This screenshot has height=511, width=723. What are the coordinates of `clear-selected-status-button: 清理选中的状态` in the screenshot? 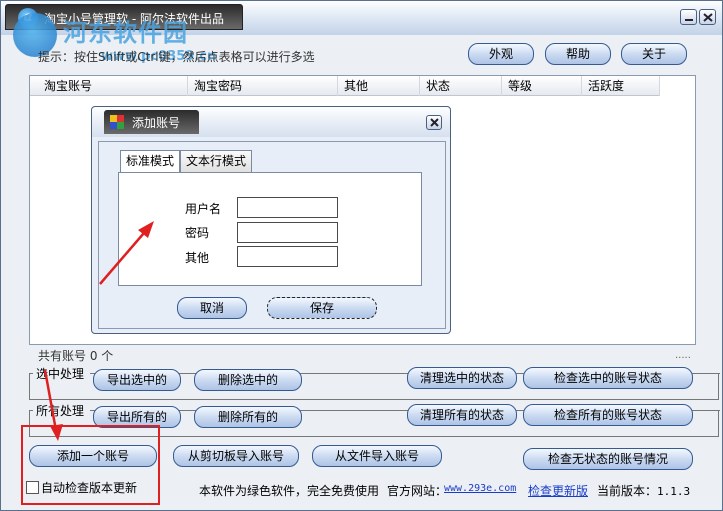 It's located at (462, 378).